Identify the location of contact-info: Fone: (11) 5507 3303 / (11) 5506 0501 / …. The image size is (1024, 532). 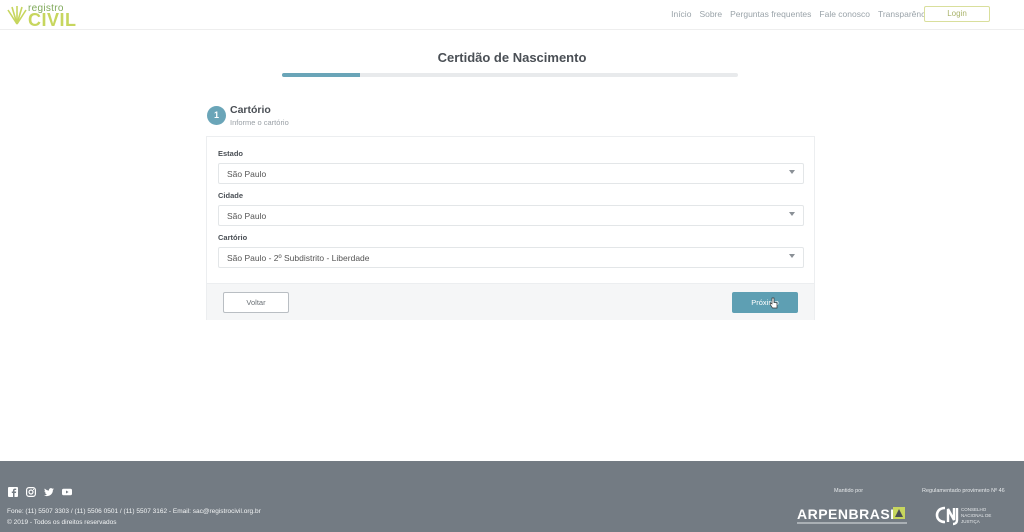
(134, 511).